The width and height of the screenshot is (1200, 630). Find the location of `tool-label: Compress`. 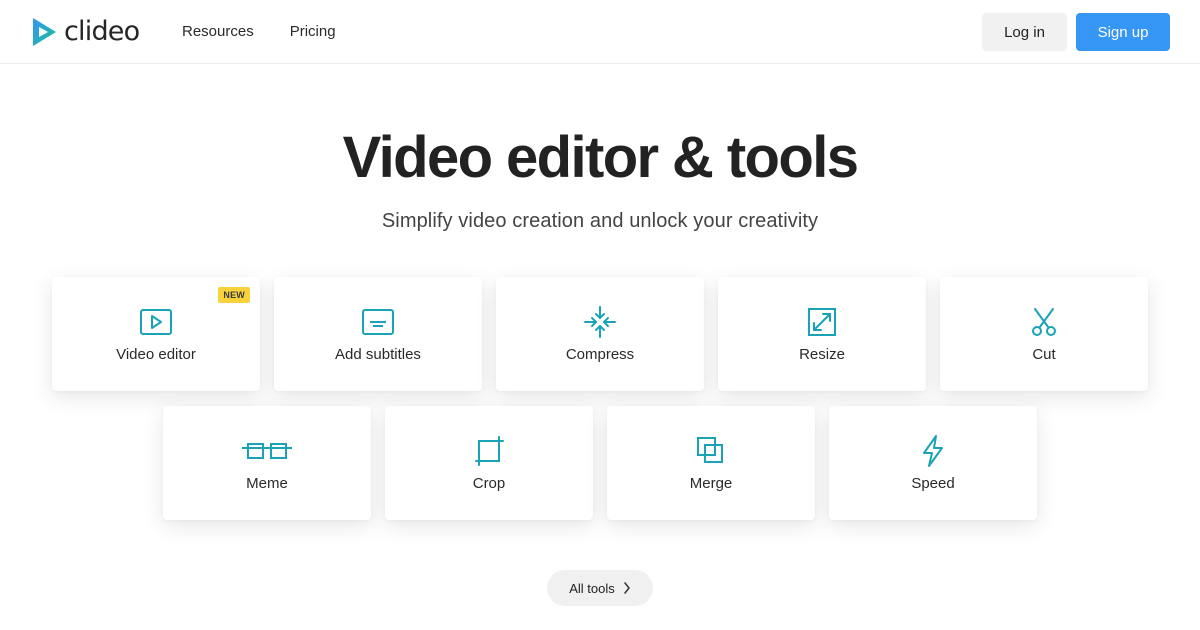

tool-label: Compress is located at coordinates (600, 354).